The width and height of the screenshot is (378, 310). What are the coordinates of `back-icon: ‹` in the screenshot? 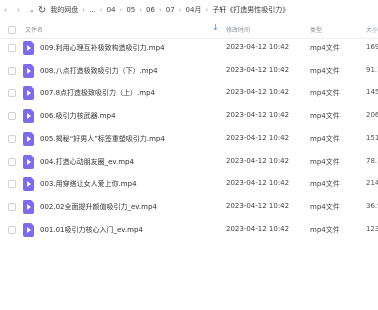 It's located at (5, 10).